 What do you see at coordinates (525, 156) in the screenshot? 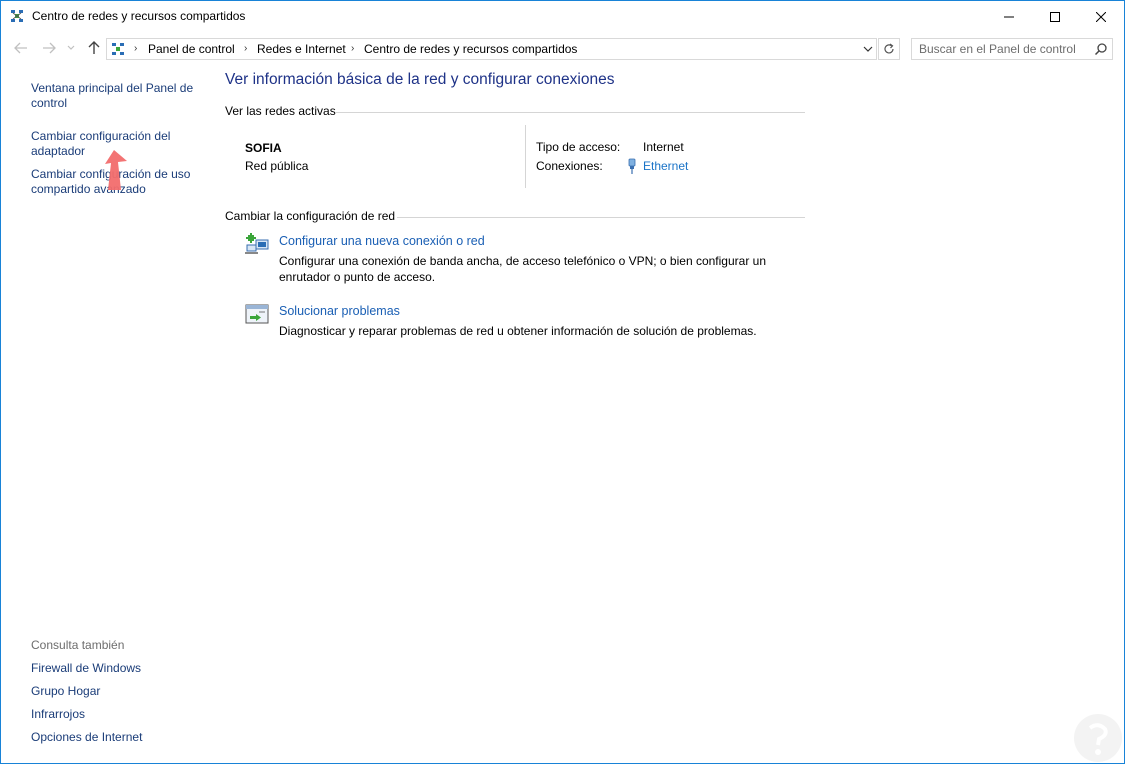
I see `network-divider` at bounding box center [525, 156].